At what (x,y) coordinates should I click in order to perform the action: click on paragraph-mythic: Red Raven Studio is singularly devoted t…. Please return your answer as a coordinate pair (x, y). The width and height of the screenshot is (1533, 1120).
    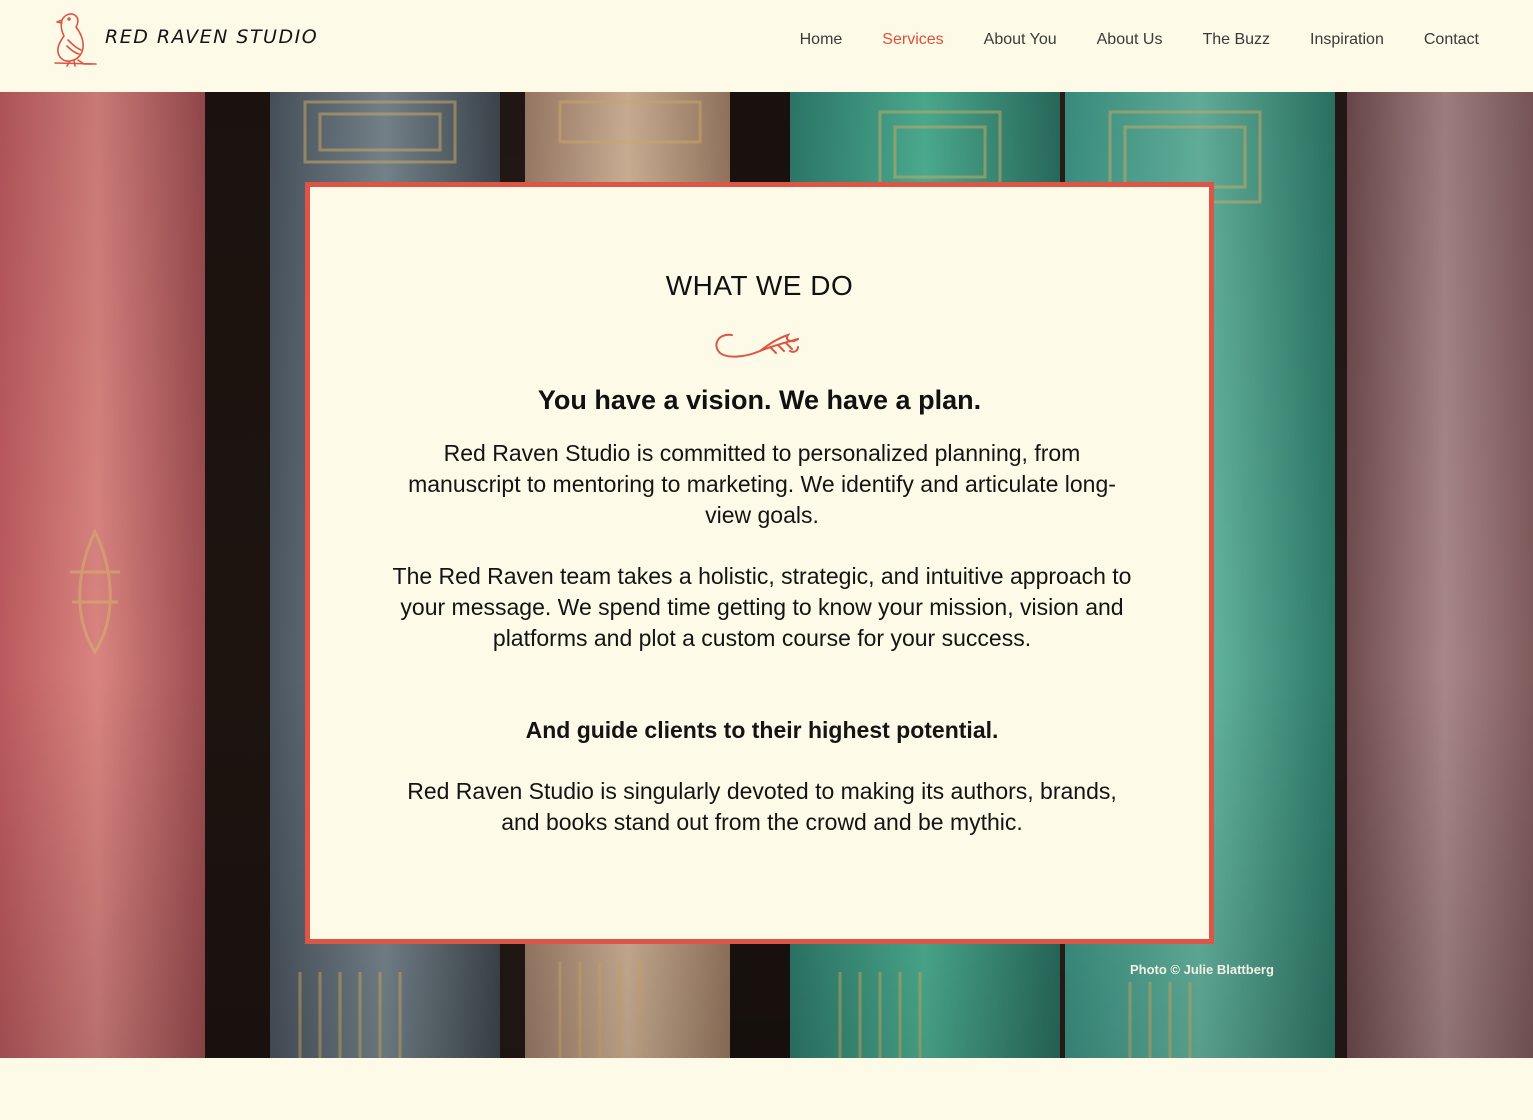
    Looking at the image, I should click on (762, 806).